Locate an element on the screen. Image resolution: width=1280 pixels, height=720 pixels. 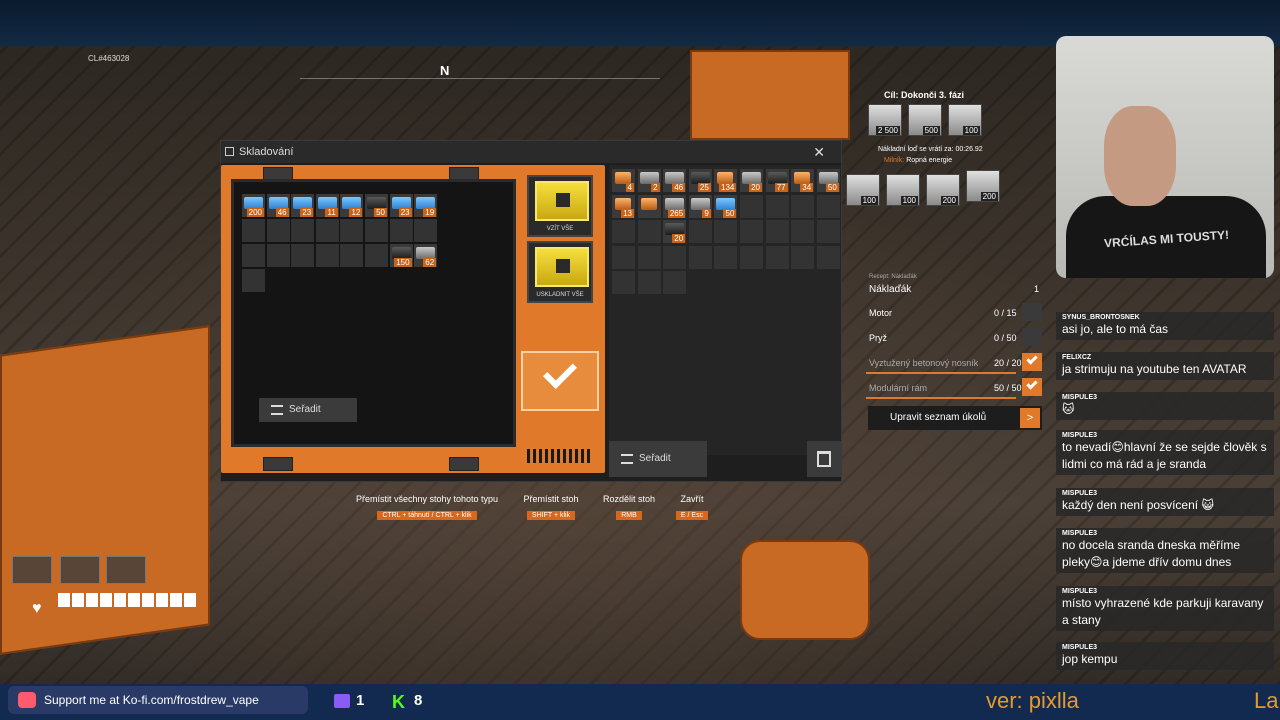
item-slot: 150 is located at coordinates (401, 255).